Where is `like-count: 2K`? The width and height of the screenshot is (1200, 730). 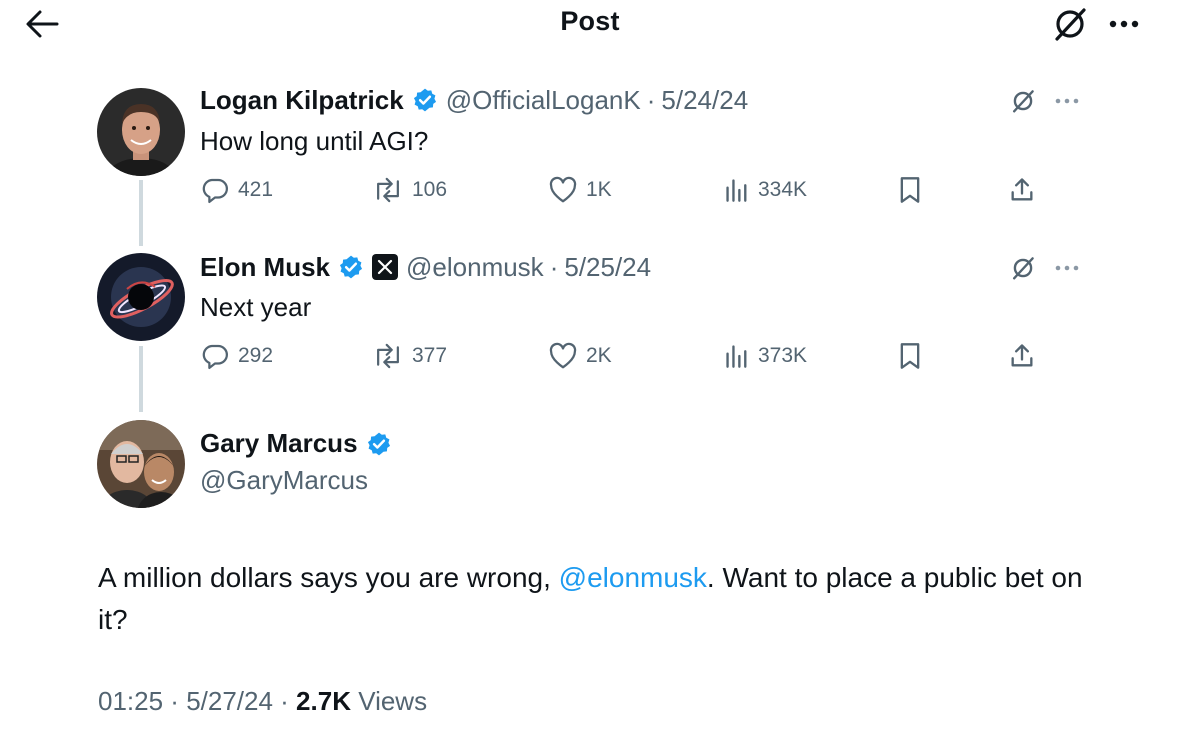 like-count: 2K is located at coordinates (599, 355).